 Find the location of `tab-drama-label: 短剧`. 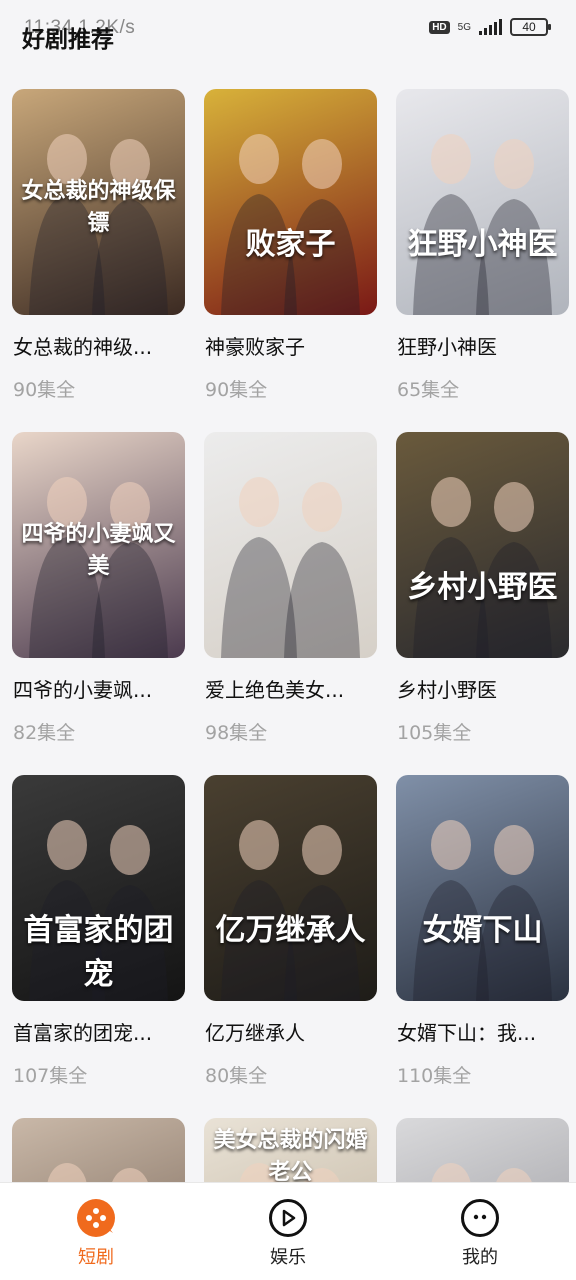

tab-drama-label: 短剧 is located at coordinates (96, 1257).